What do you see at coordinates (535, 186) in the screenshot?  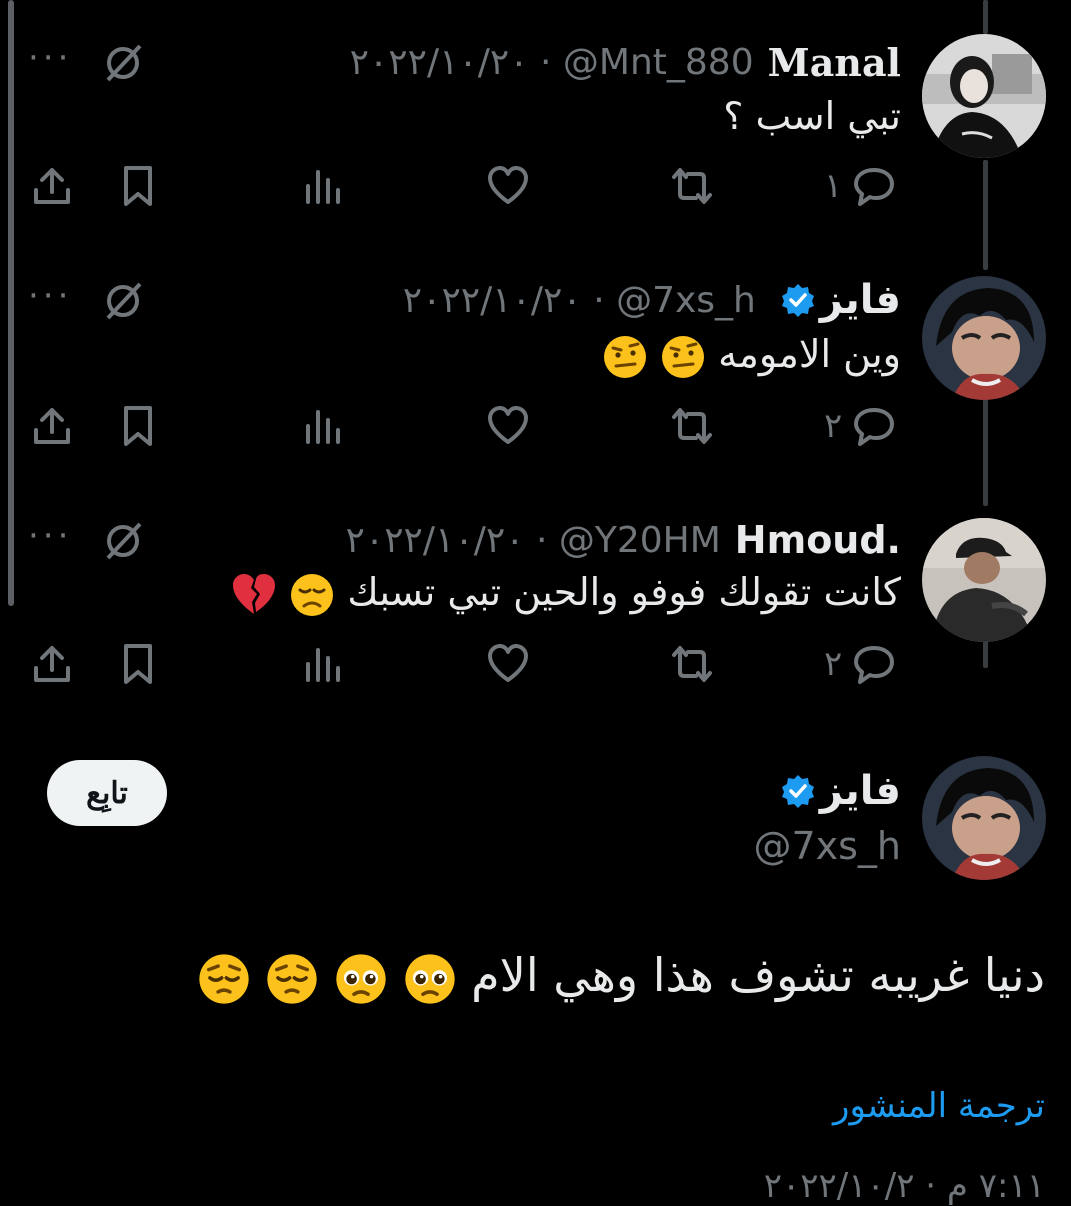 I see `tweet-actions: ١` at bounding box center [535, 186].